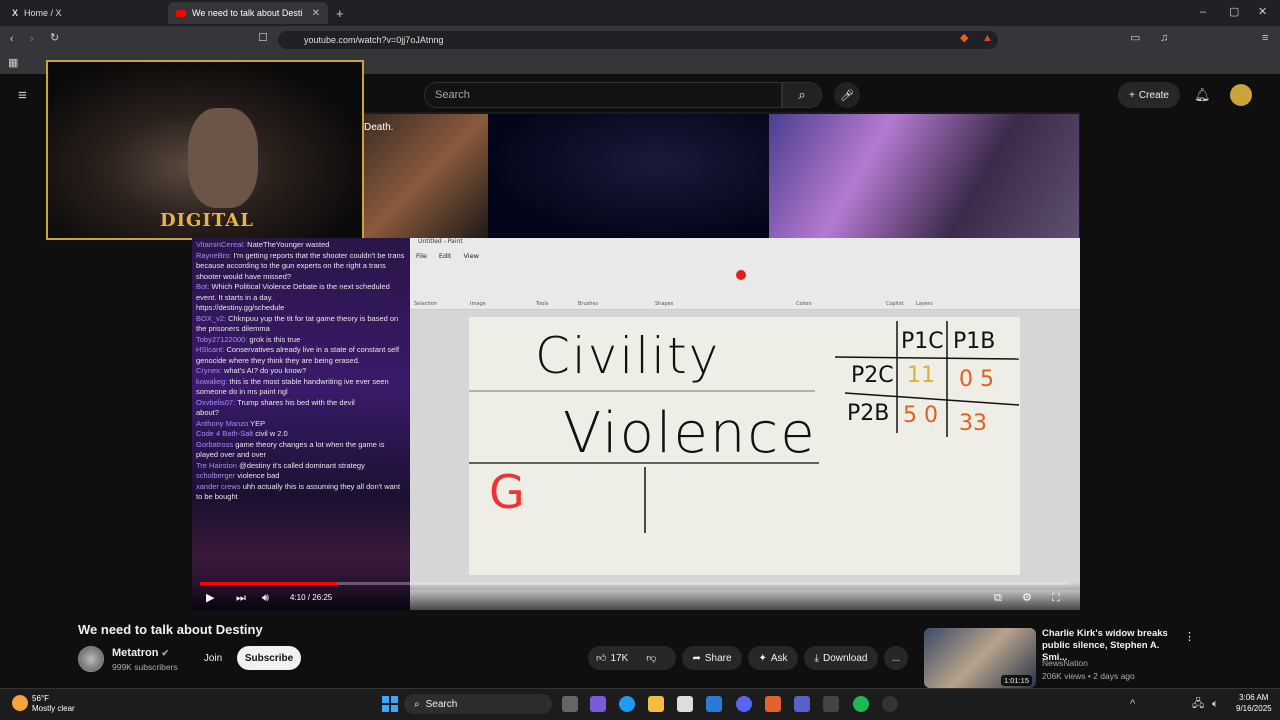  What do you see at coordinates (1132, 704) in the screenshot?
I see `tray-overflow-icon: ^` at bounding box center [1132, 704].